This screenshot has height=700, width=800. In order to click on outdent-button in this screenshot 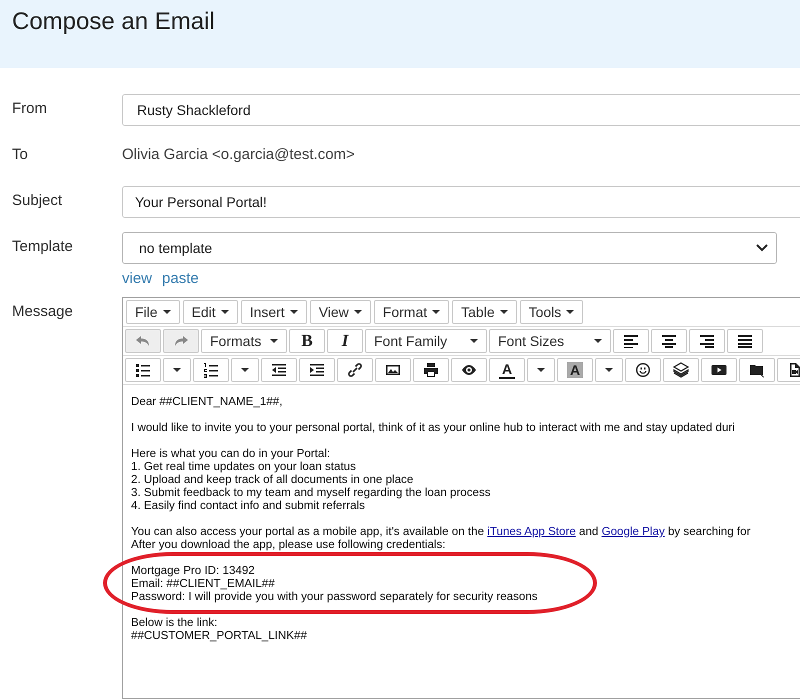, I will do `click(279, 370)`.